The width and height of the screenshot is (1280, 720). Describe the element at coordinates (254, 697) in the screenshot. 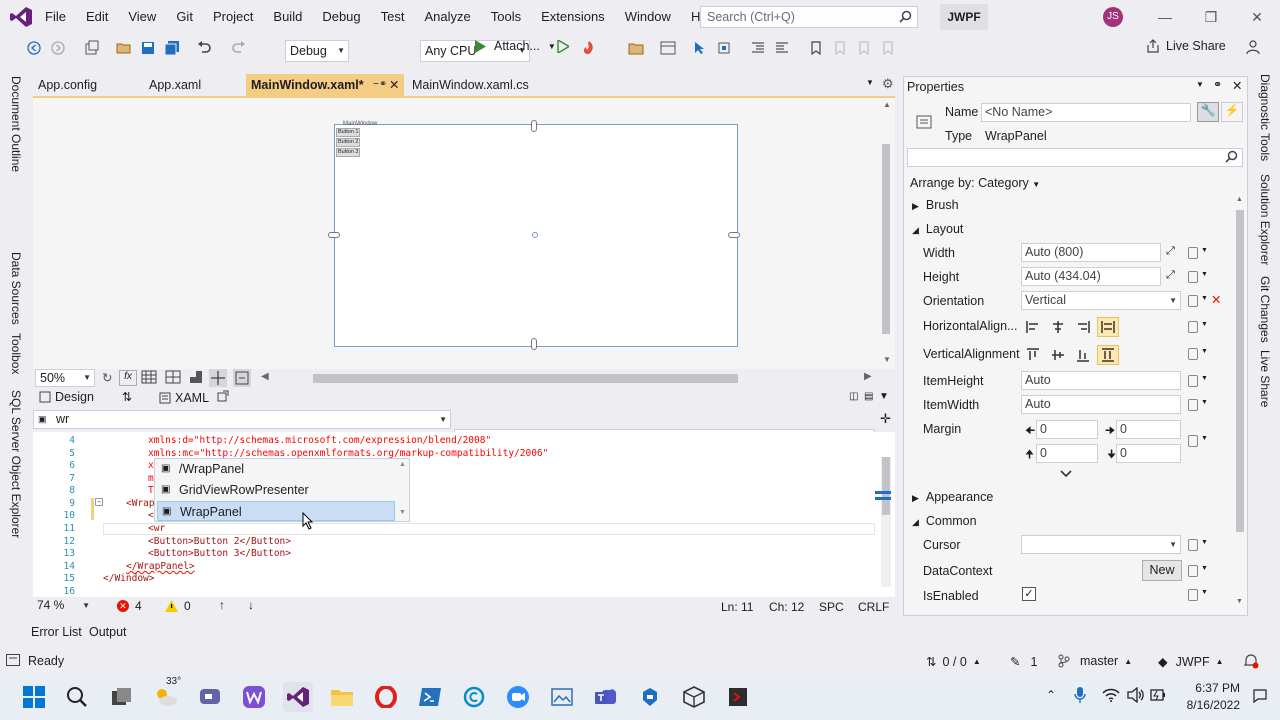

I see `app-w-icon` at that location.